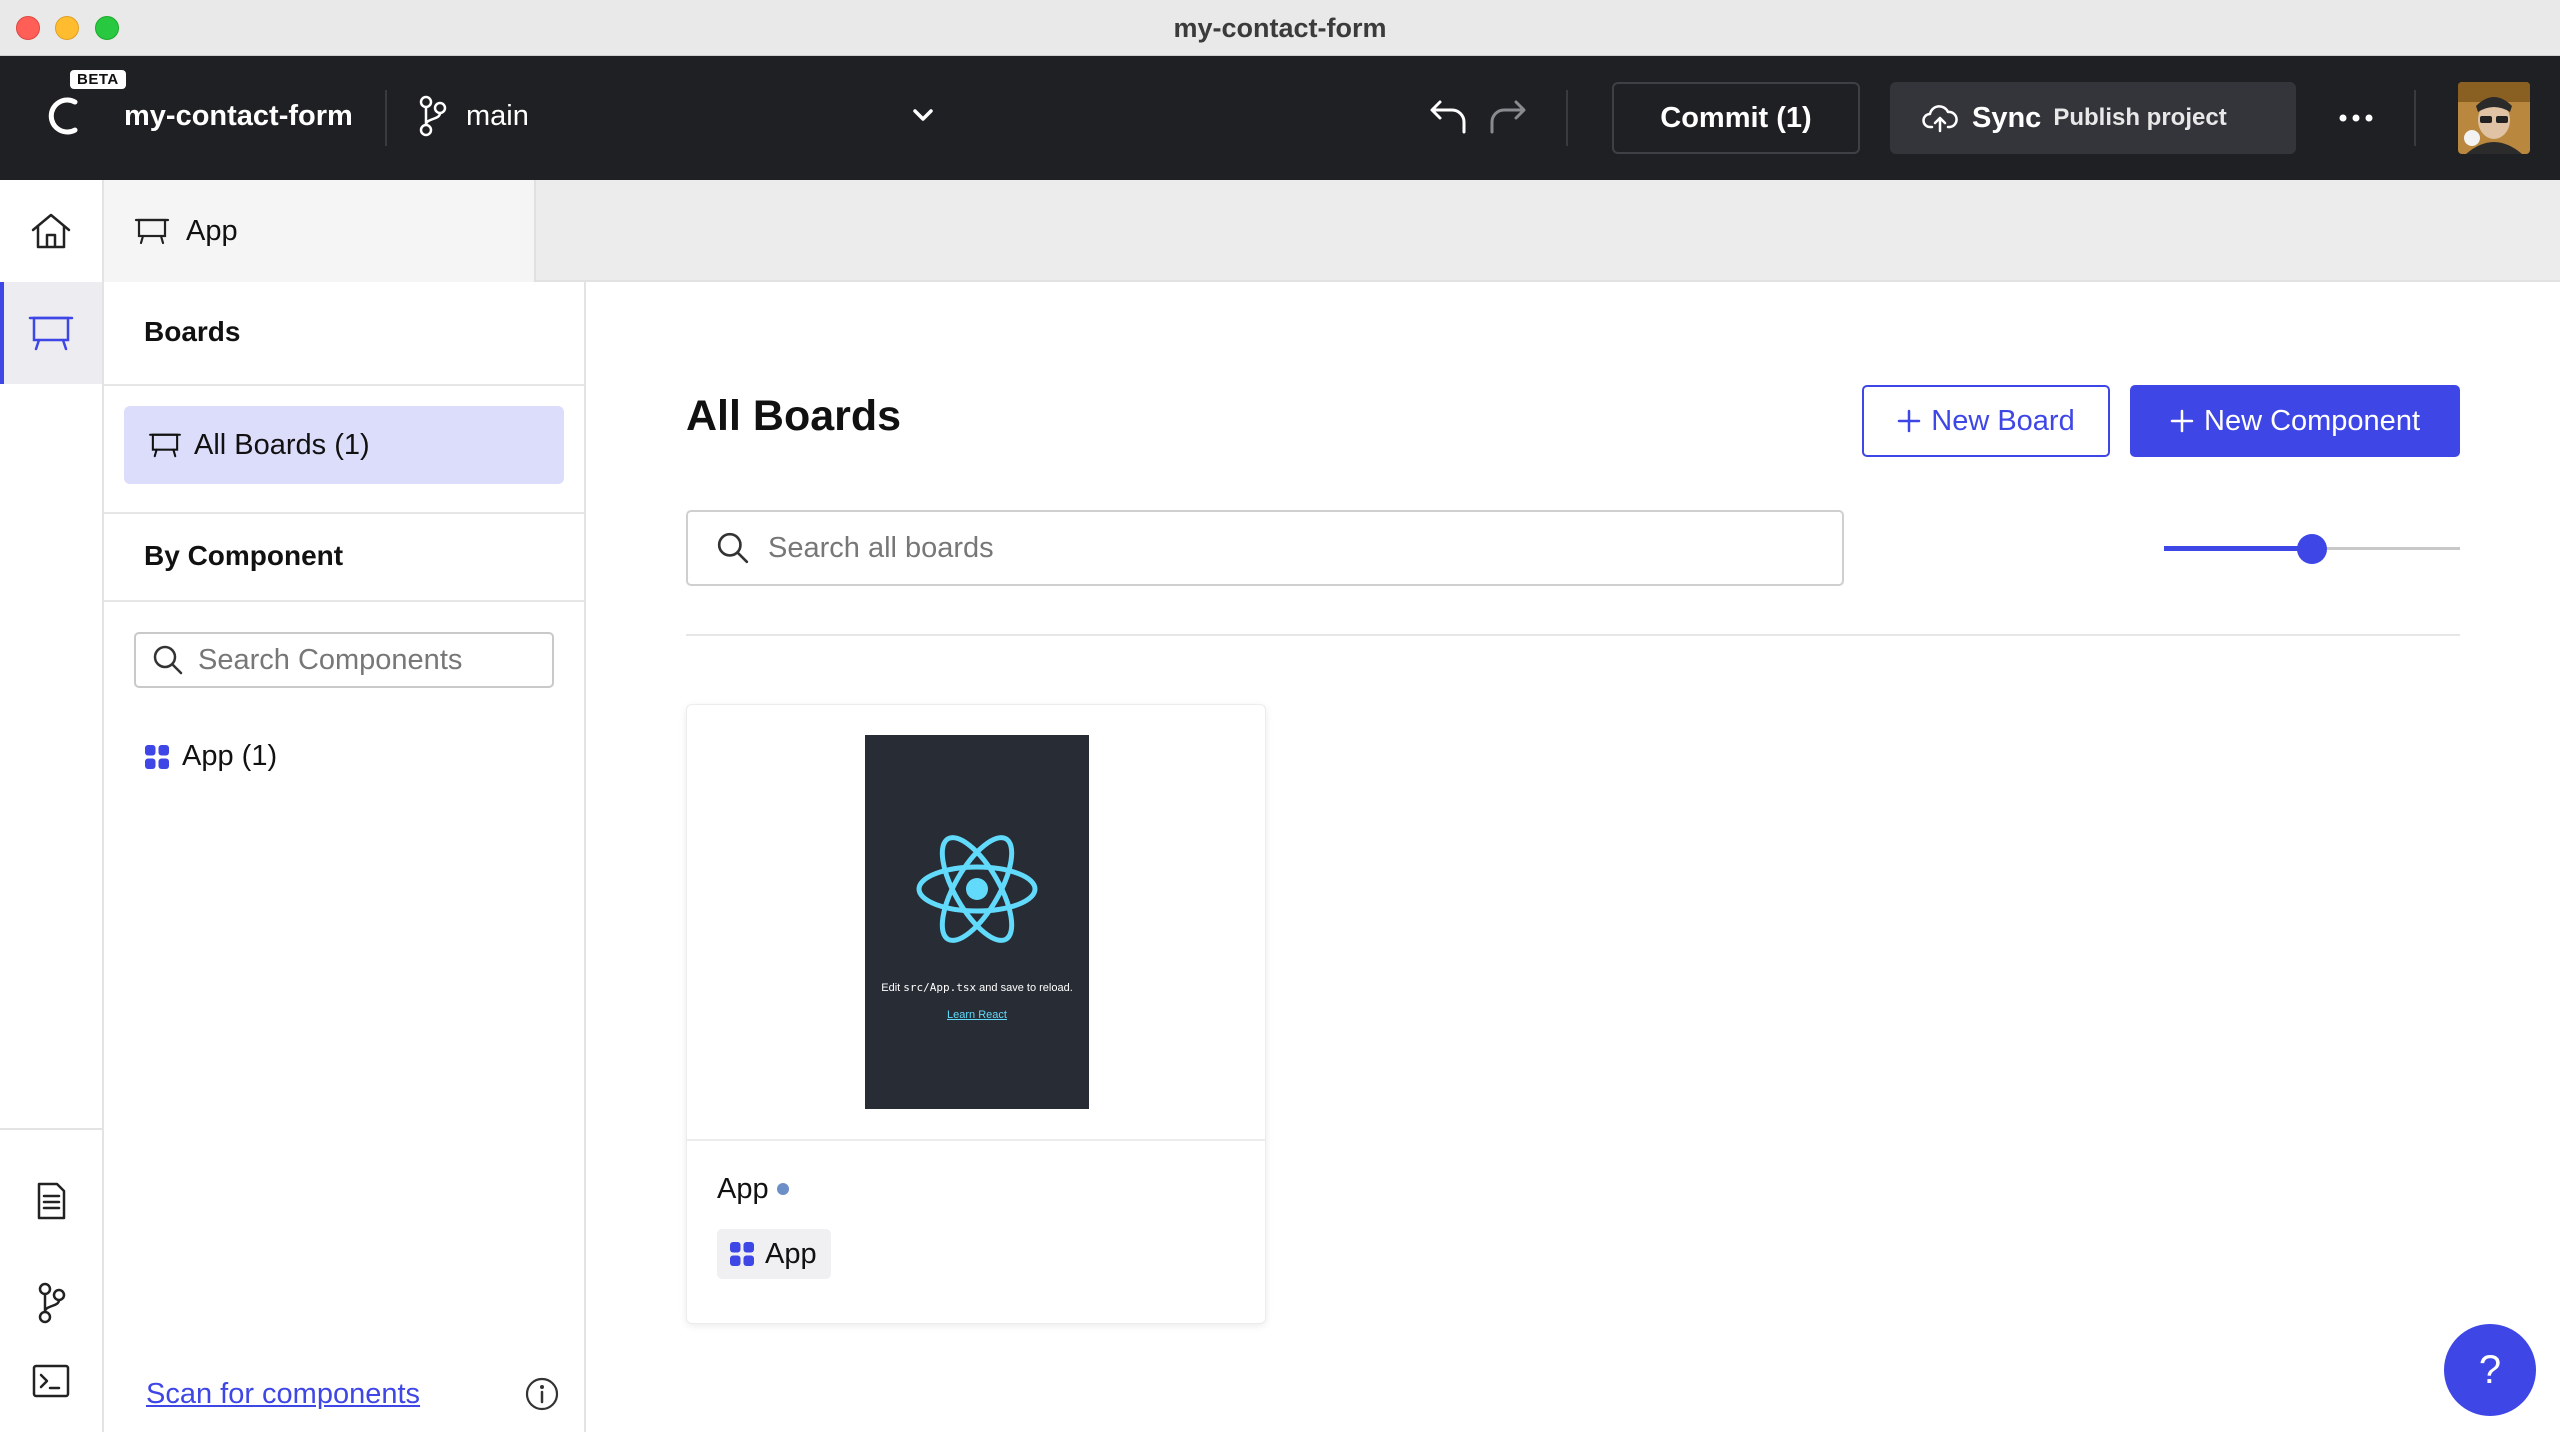 Image resolution: width=2560 pixels, height=1432 pixels. Describe the element at coordinates (192, 331) in the screenshot. I see `boards-heading: Boards` at that location.